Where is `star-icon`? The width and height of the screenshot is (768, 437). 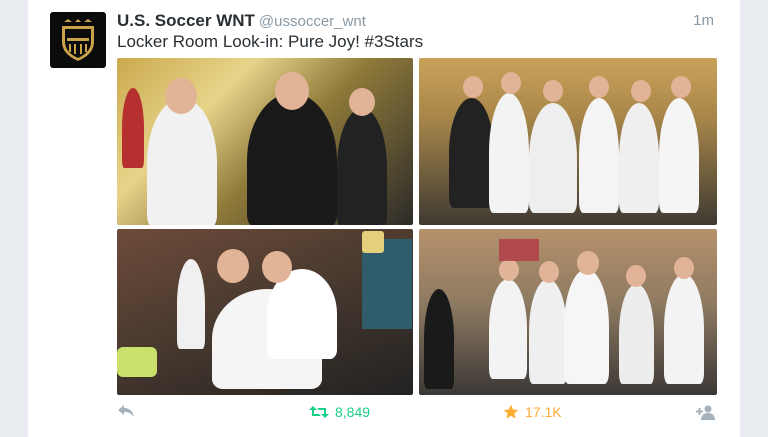 star-icon is located at coordinates (511, 411).